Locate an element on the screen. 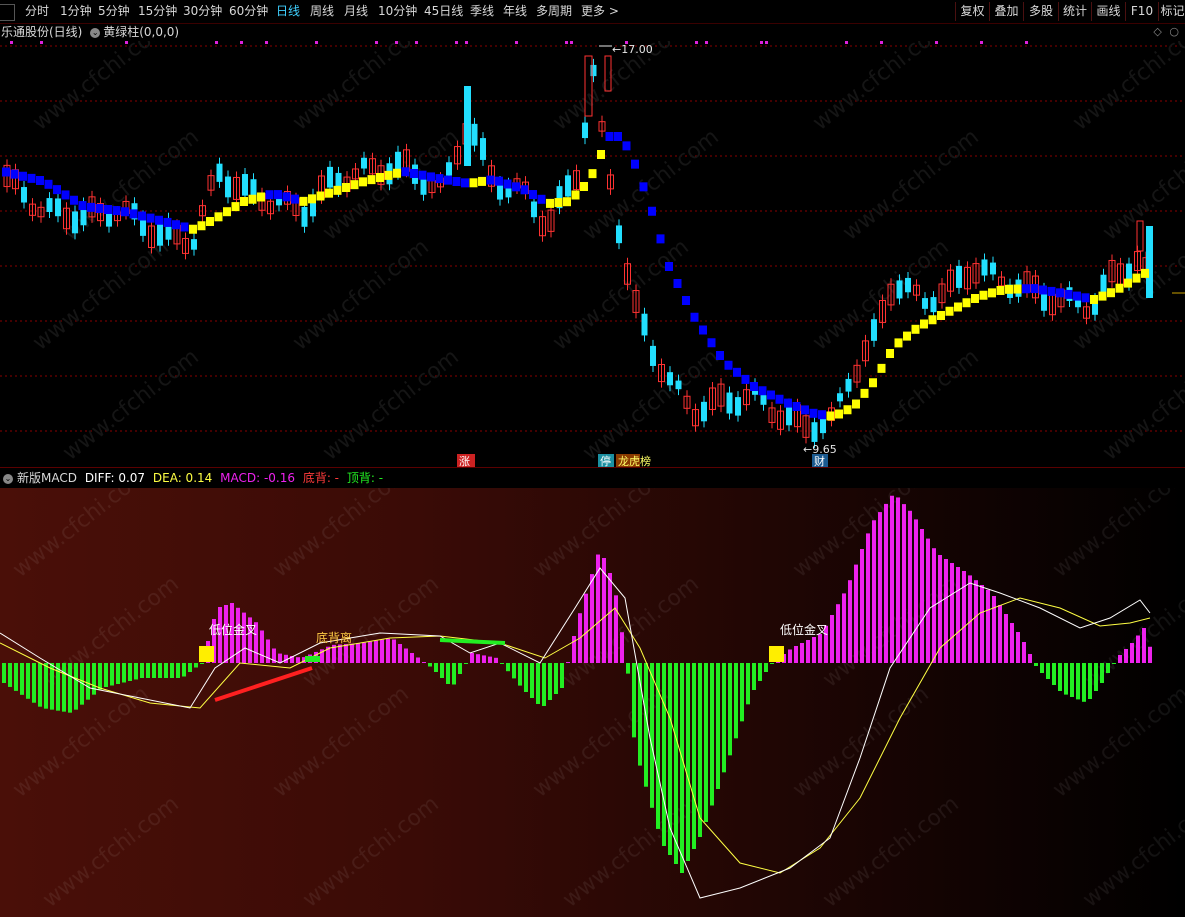 Image resolution: width=1185 pixels, height=917 pixels. overlay-button: 叠加 is located at coordinates (1006, 11).